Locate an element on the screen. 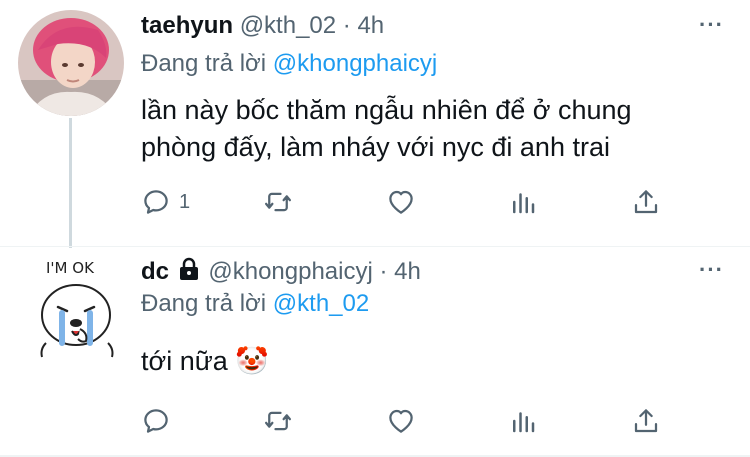 The image size is (750, 457). thread-line is located at coordinates (70, 183).